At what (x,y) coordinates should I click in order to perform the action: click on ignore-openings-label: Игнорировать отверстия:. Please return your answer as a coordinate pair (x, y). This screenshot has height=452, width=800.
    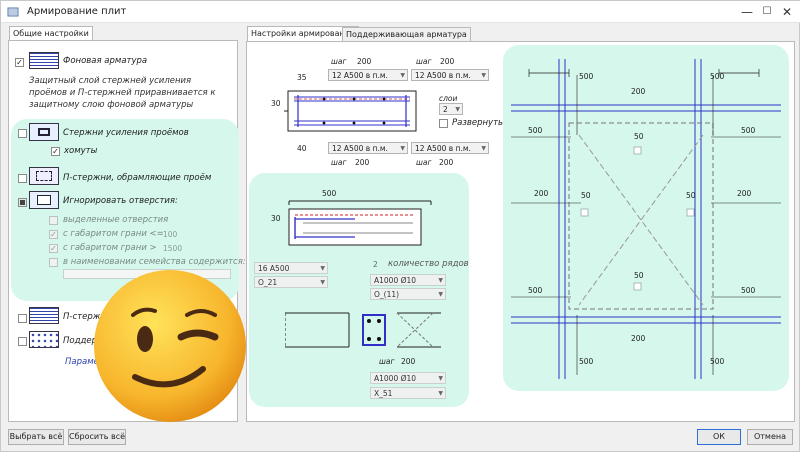
    Looking at the image, I should click on (120, 201).